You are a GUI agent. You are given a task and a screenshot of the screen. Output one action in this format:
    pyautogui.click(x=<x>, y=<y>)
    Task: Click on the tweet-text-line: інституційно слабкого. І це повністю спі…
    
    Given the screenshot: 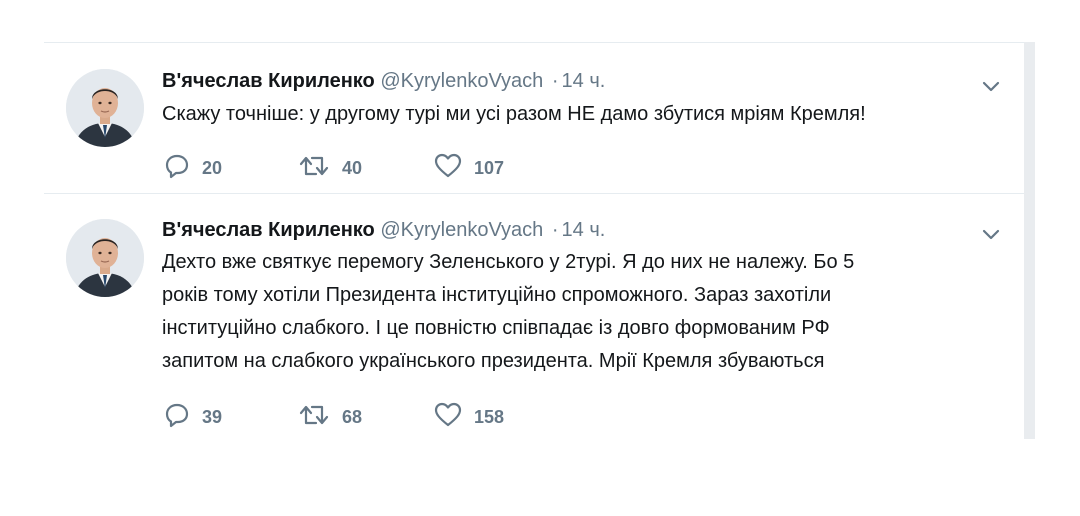 What is the action you would take?
    pyautogui.click(x=496, y=328)
    